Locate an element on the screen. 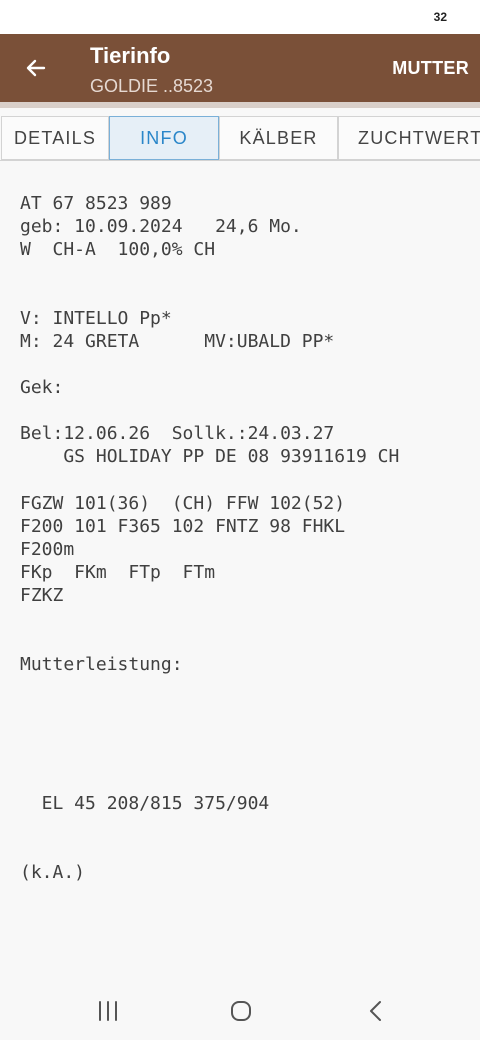  status-bar: 16:22 ▂▄▆ 32 is located at coordinates (240, 17).